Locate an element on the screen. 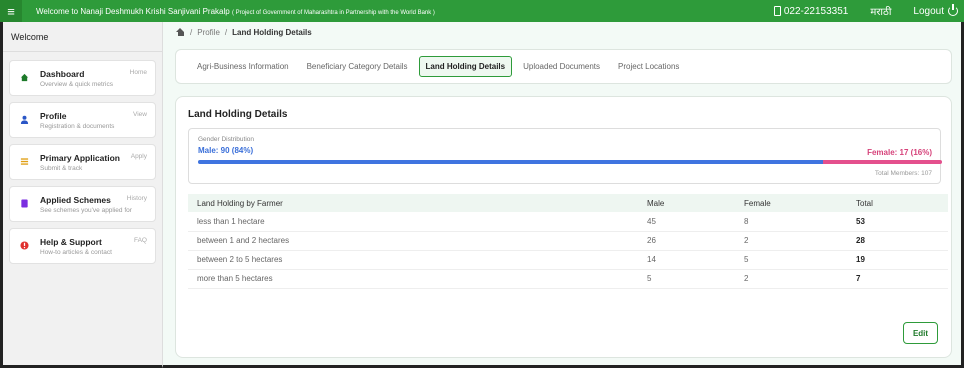  logout-button: Logout is located at coordinates (935, 10).